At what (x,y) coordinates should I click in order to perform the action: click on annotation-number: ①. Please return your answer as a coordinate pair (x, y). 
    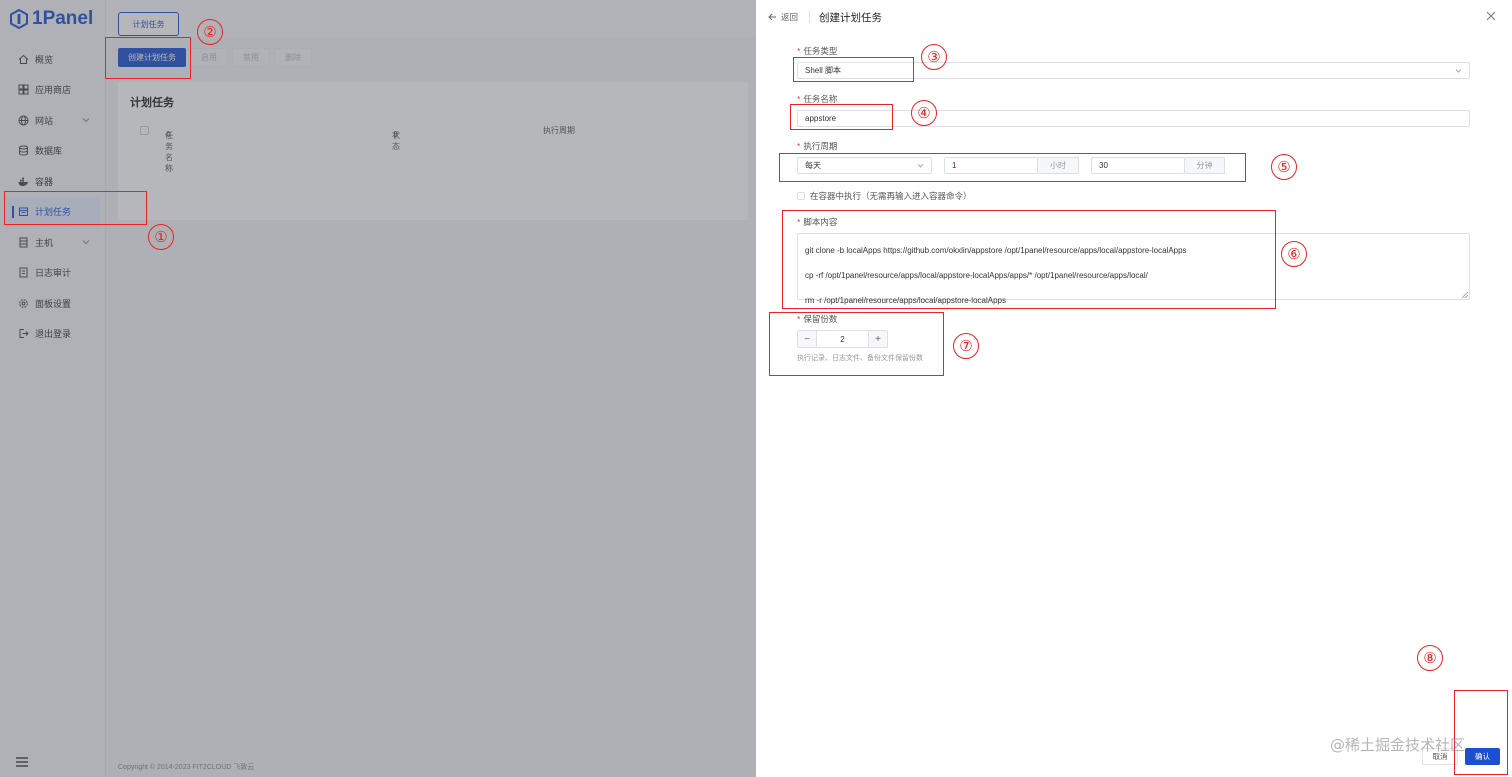
    Looking at the image, I should click on (161, 237).